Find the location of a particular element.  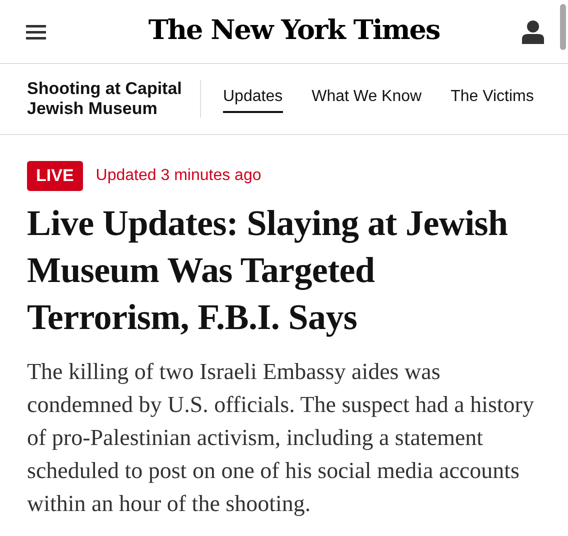

nav-tab: What We Know is located at coordinates (367, 99).